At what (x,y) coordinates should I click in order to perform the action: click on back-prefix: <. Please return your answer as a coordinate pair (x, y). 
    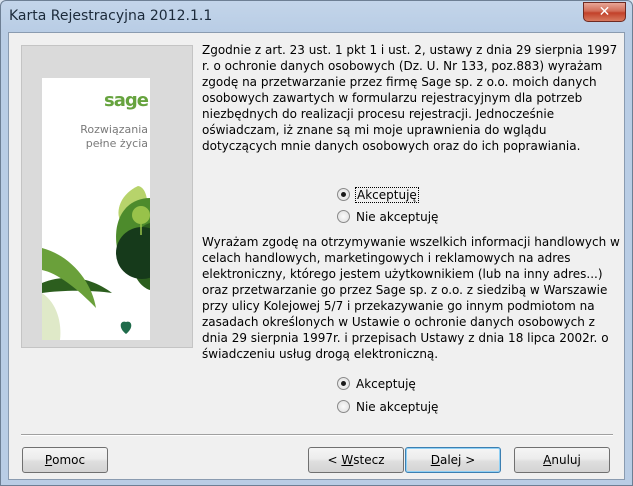
    Looking at the image, I should click on (334, 460).